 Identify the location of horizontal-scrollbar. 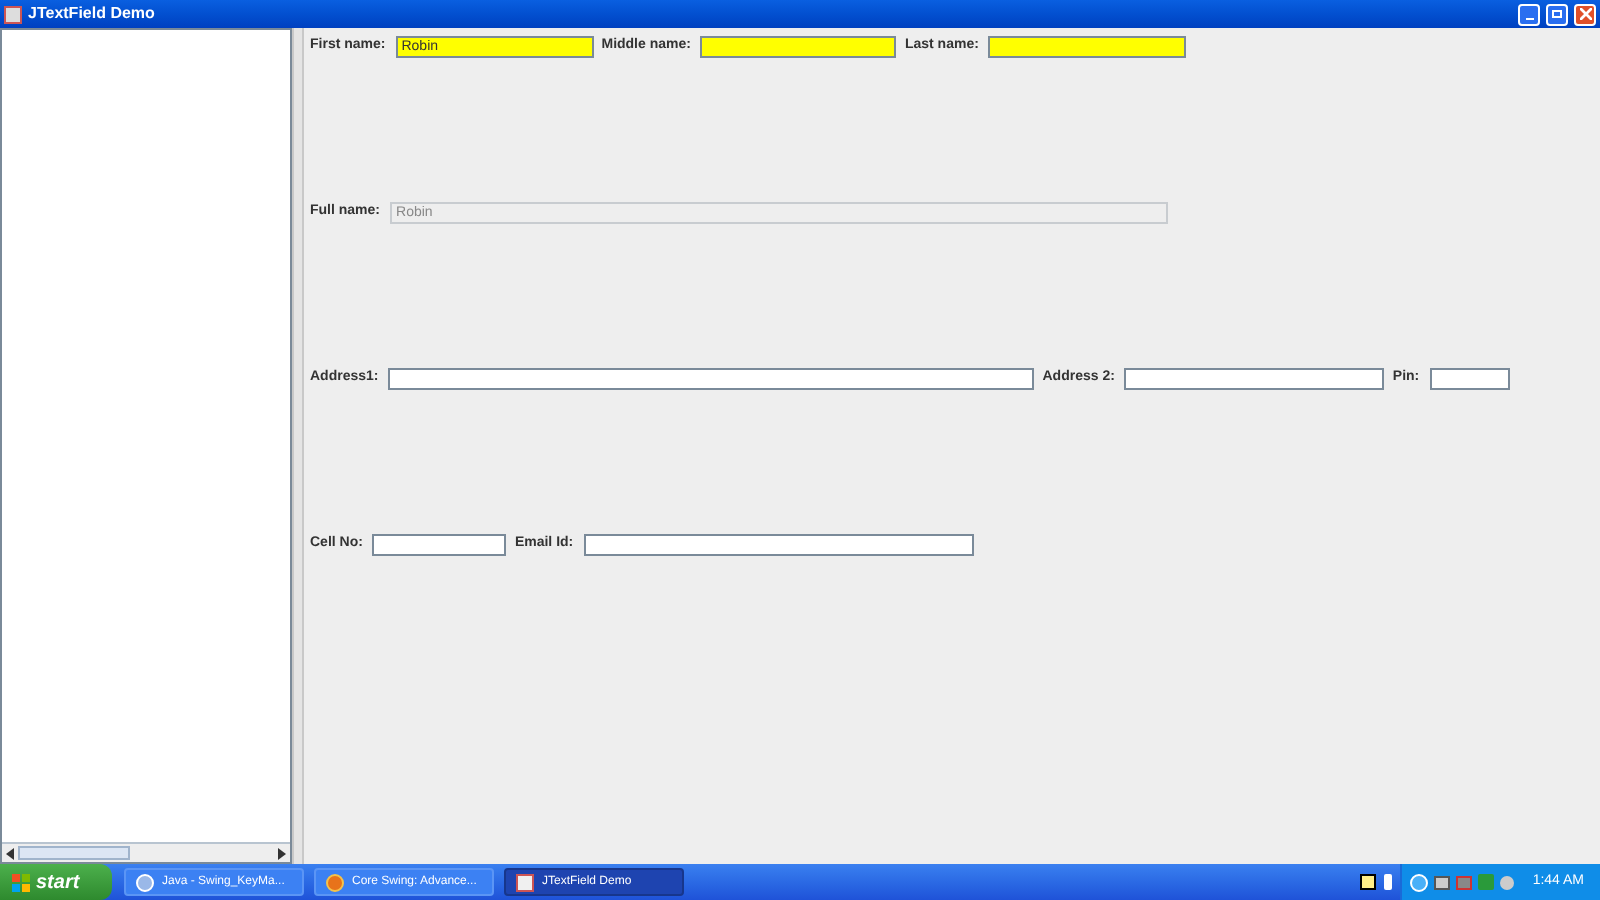
(146, 852).